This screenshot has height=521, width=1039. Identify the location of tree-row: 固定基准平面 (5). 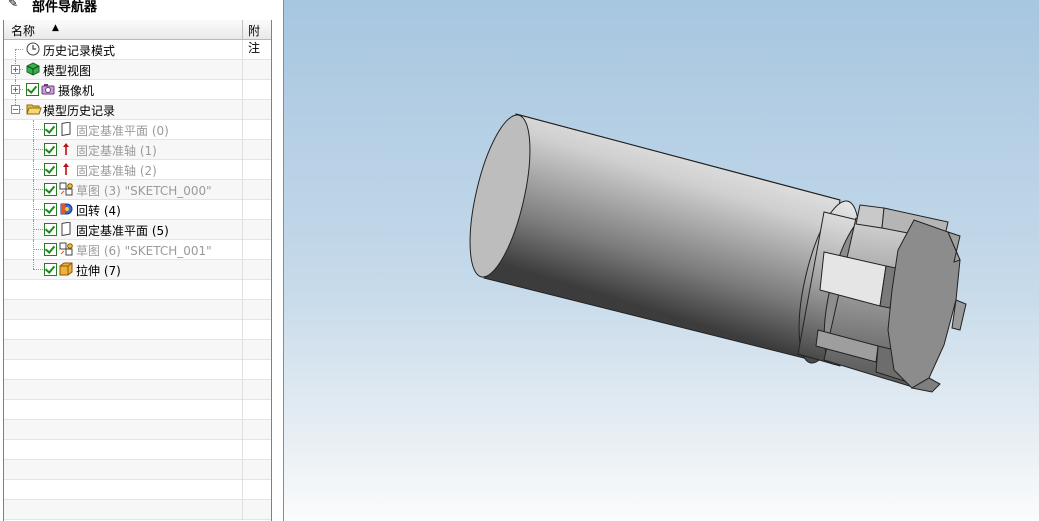
(137, 230).